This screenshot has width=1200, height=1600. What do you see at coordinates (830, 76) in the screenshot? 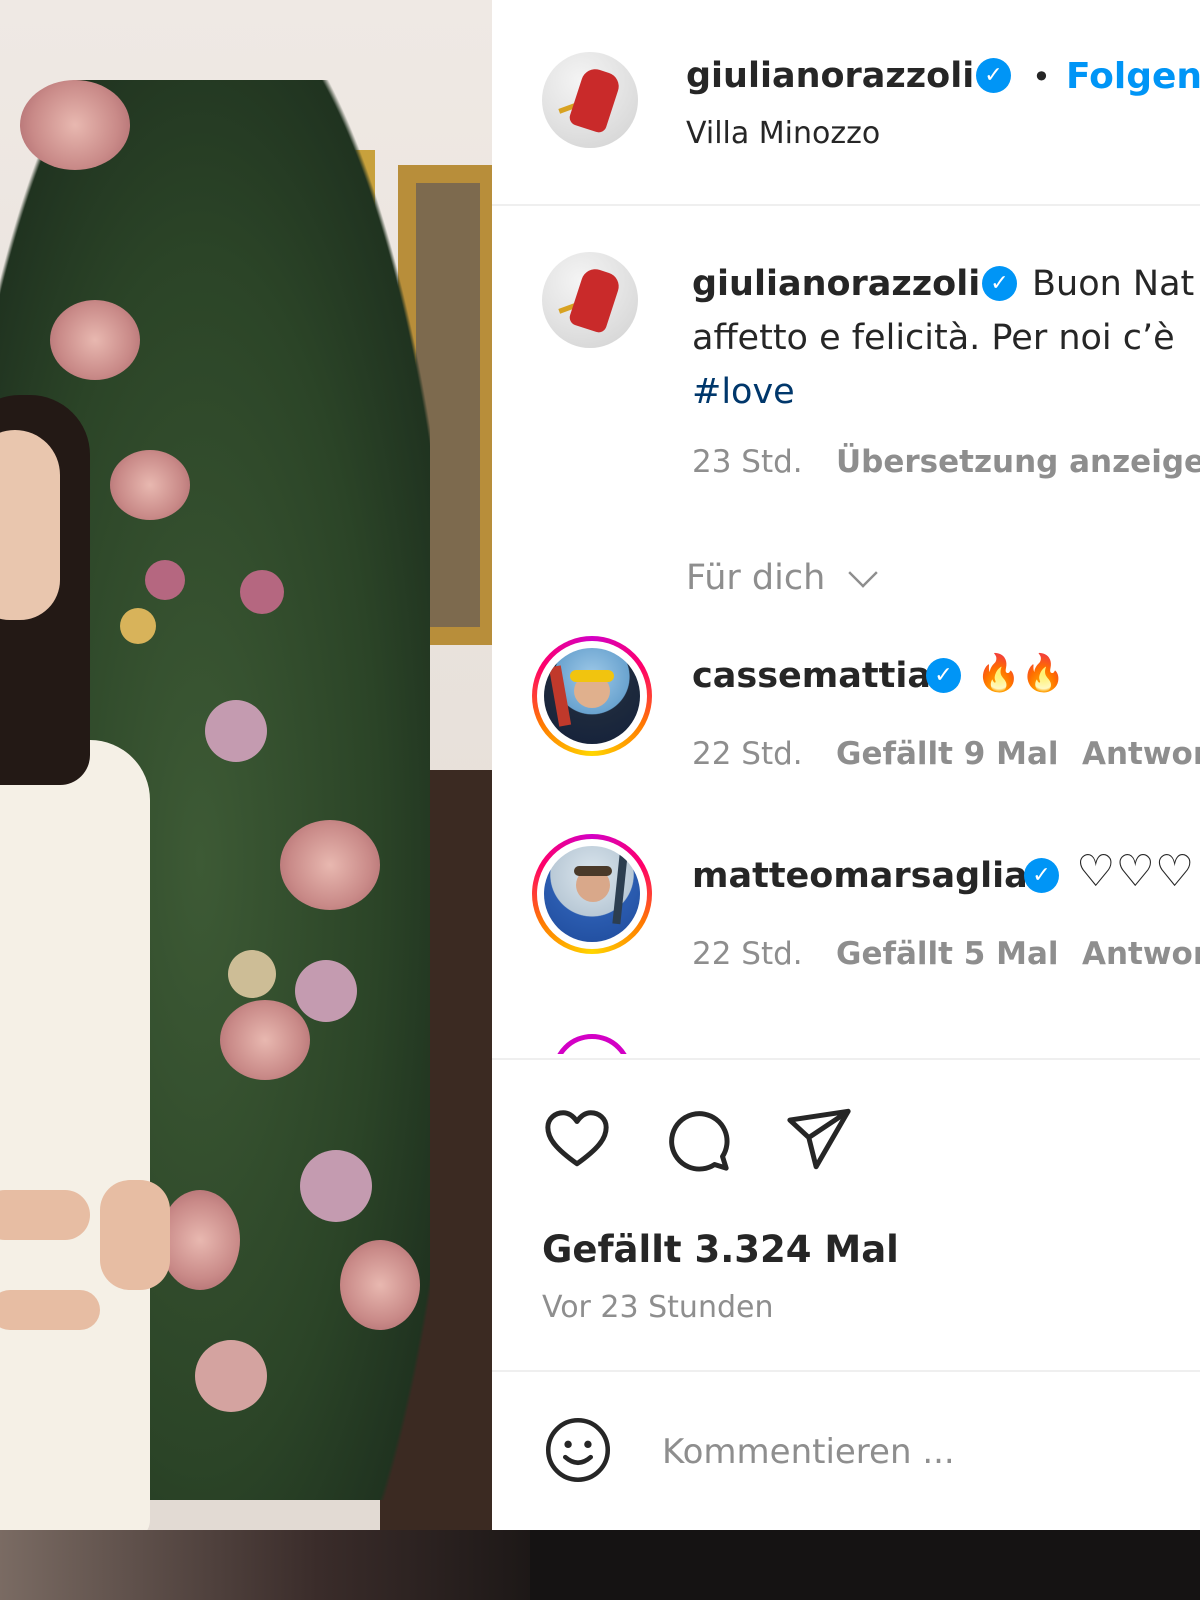
I see `author-username: giulianorazzoli` at bounding box center [830, 76].